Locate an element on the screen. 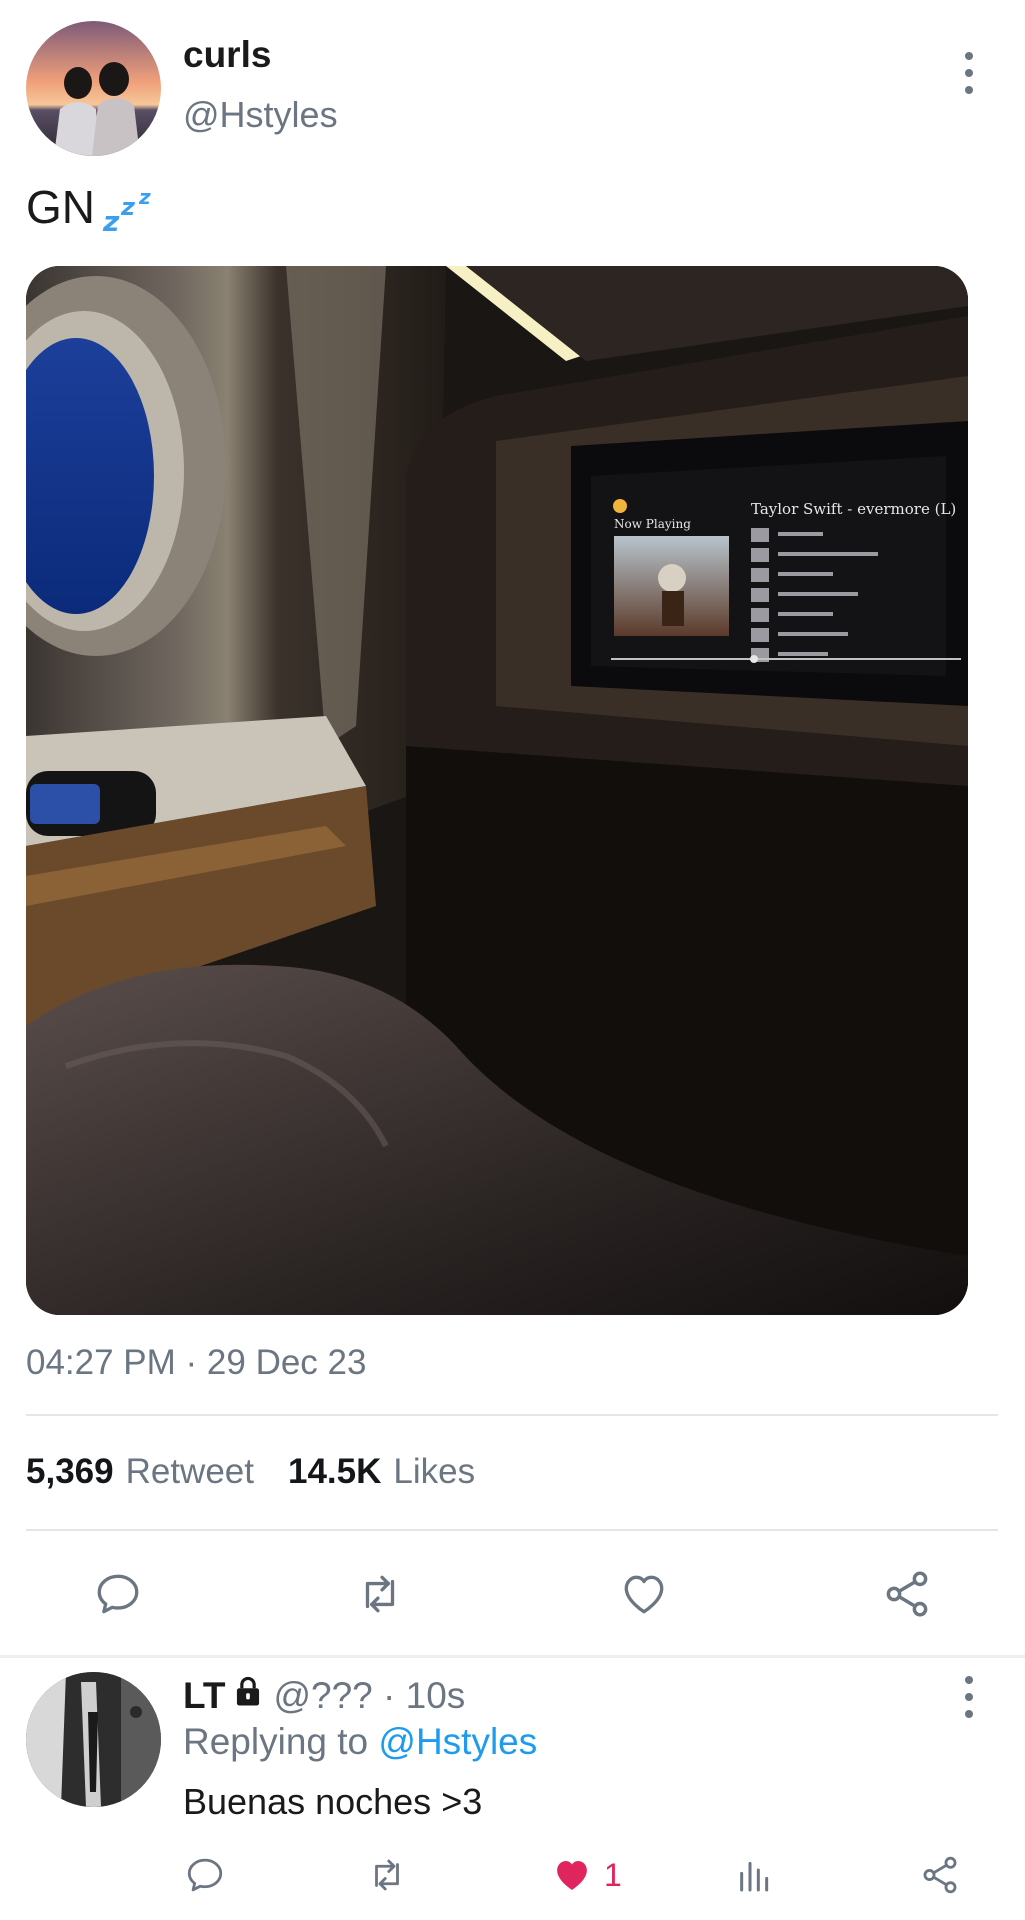 The image size is (1025, 1920). retweet-button is located at coordinates (380, 1594).